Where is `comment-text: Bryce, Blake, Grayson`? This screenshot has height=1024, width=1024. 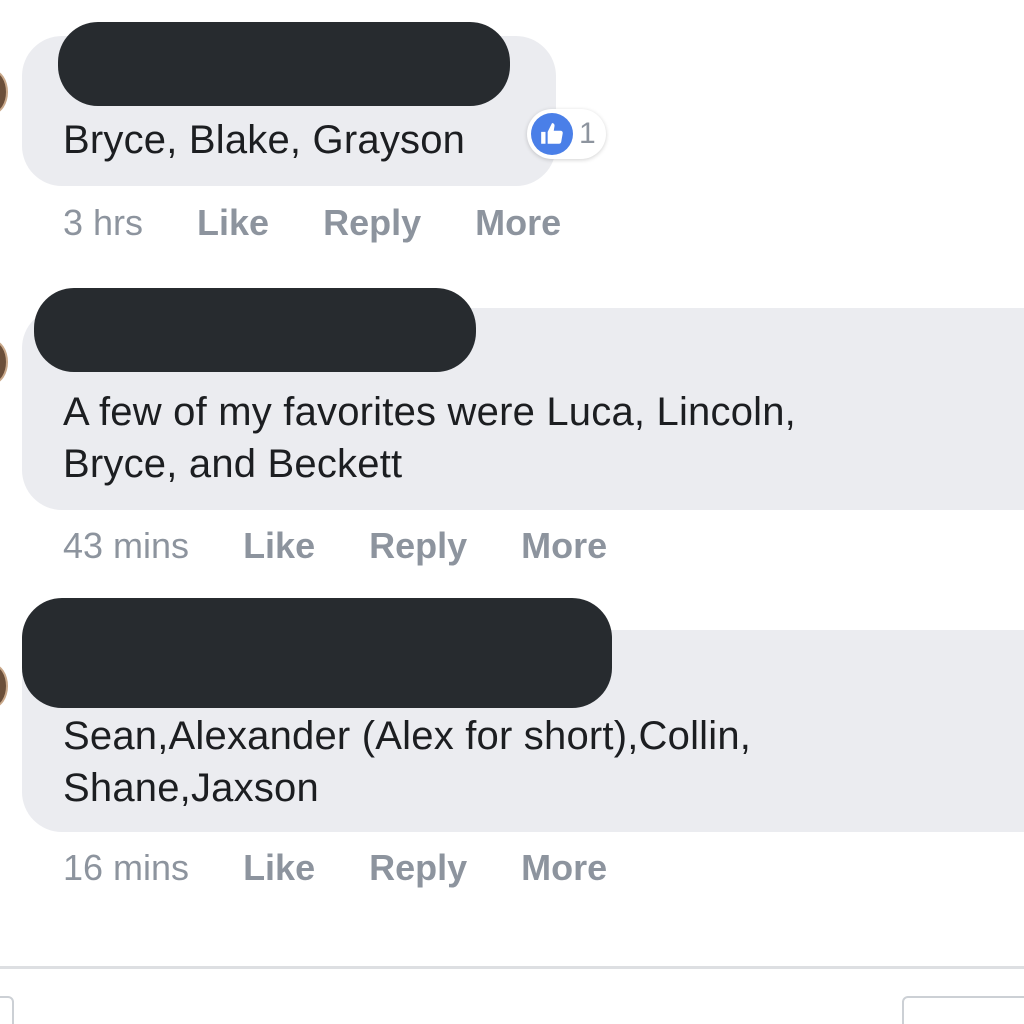
comment-text: Bryce, Blake, Grayson is located at coordinates (264, 140).